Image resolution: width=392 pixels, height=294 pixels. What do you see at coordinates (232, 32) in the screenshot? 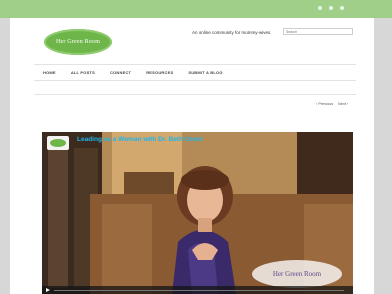
I see `site-tagline: An online community for mommy-wives.` at bounding box center [232, 32].